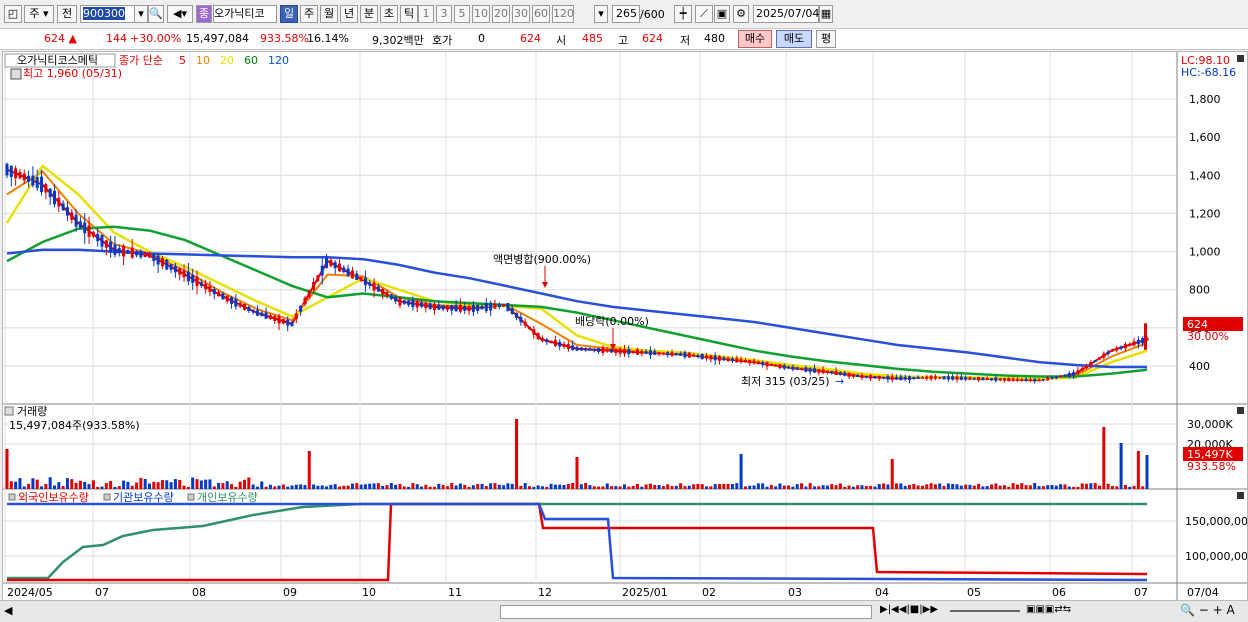  Describe the element at coordinates (826, 39) in the screenshot. I see `average-button: 평` at that location.